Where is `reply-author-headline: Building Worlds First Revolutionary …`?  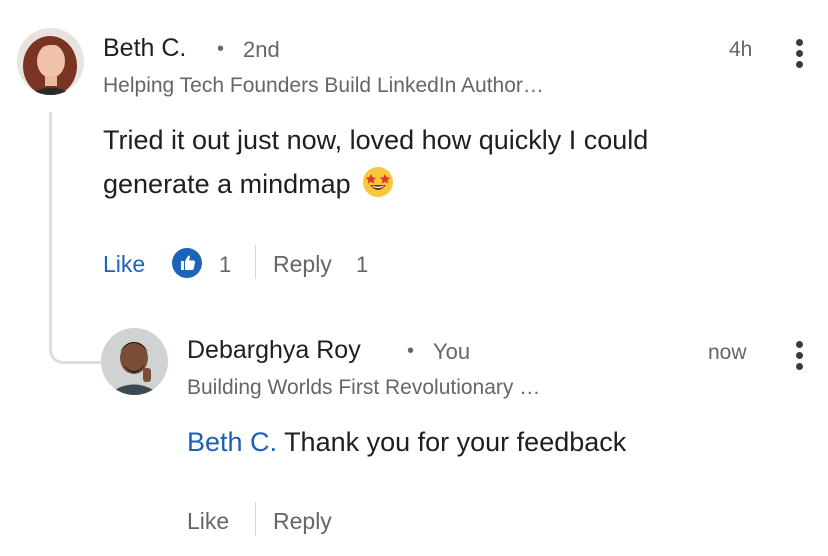 reply-author-headline: Building Worlds First Revolutionary … is located at coordinates (364, 387).